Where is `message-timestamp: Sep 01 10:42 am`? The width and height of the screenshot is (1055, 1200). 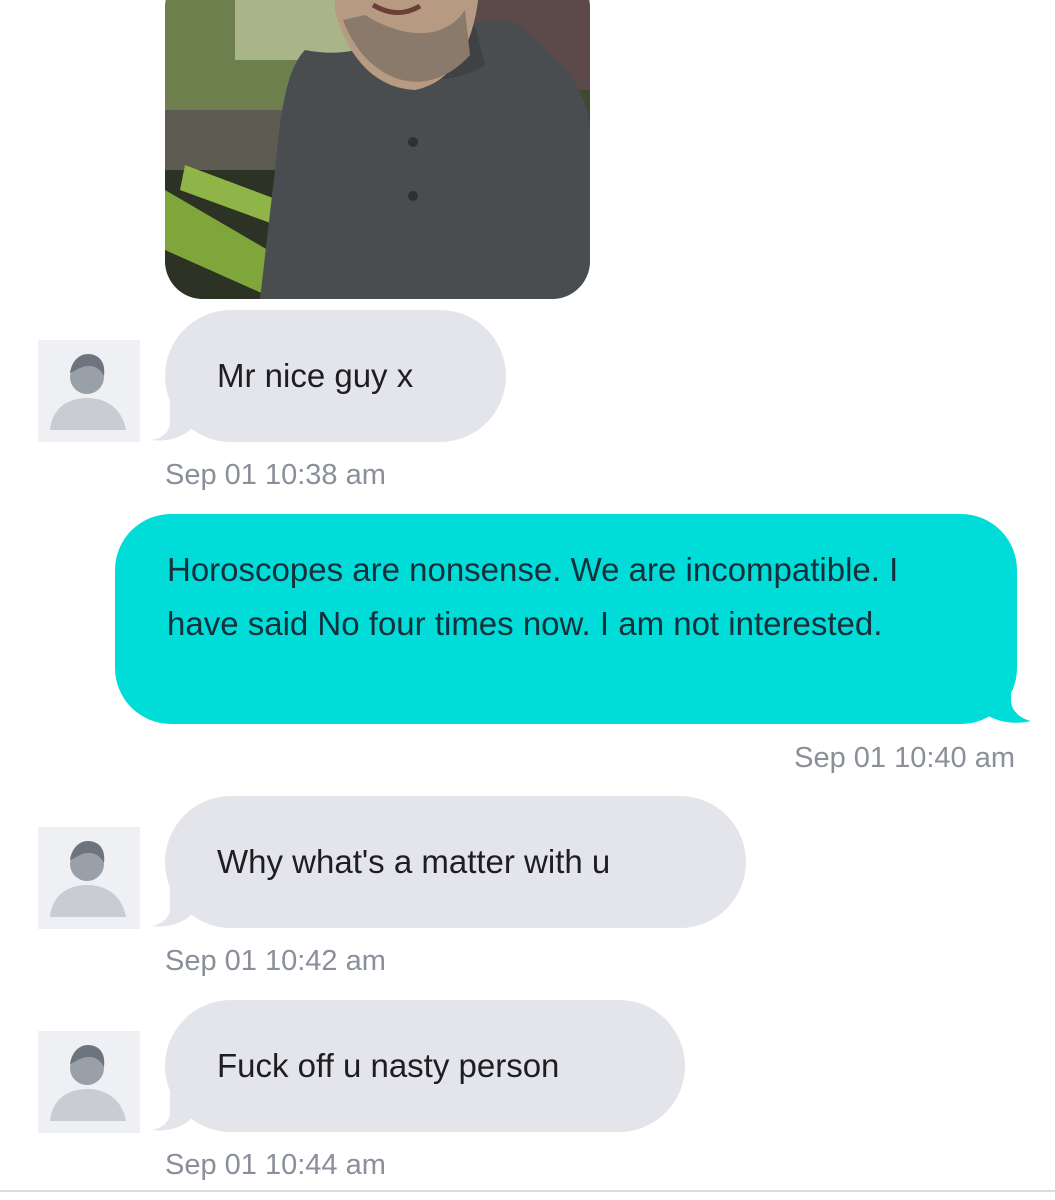
message-timestamp: Sep 01 10:42 am is located at coordinates (275, 961).